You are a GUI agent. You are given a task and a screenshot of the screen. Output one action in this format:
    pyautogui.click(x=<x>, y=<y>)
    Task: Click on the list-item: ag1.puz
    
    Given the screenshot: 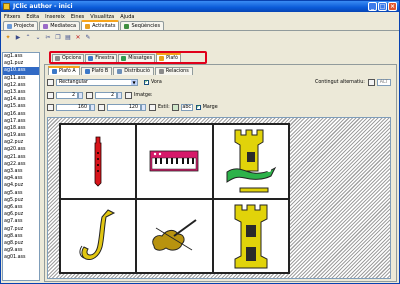 What is the action you would take?
    pyautogui.click(x=21, y=63)
    